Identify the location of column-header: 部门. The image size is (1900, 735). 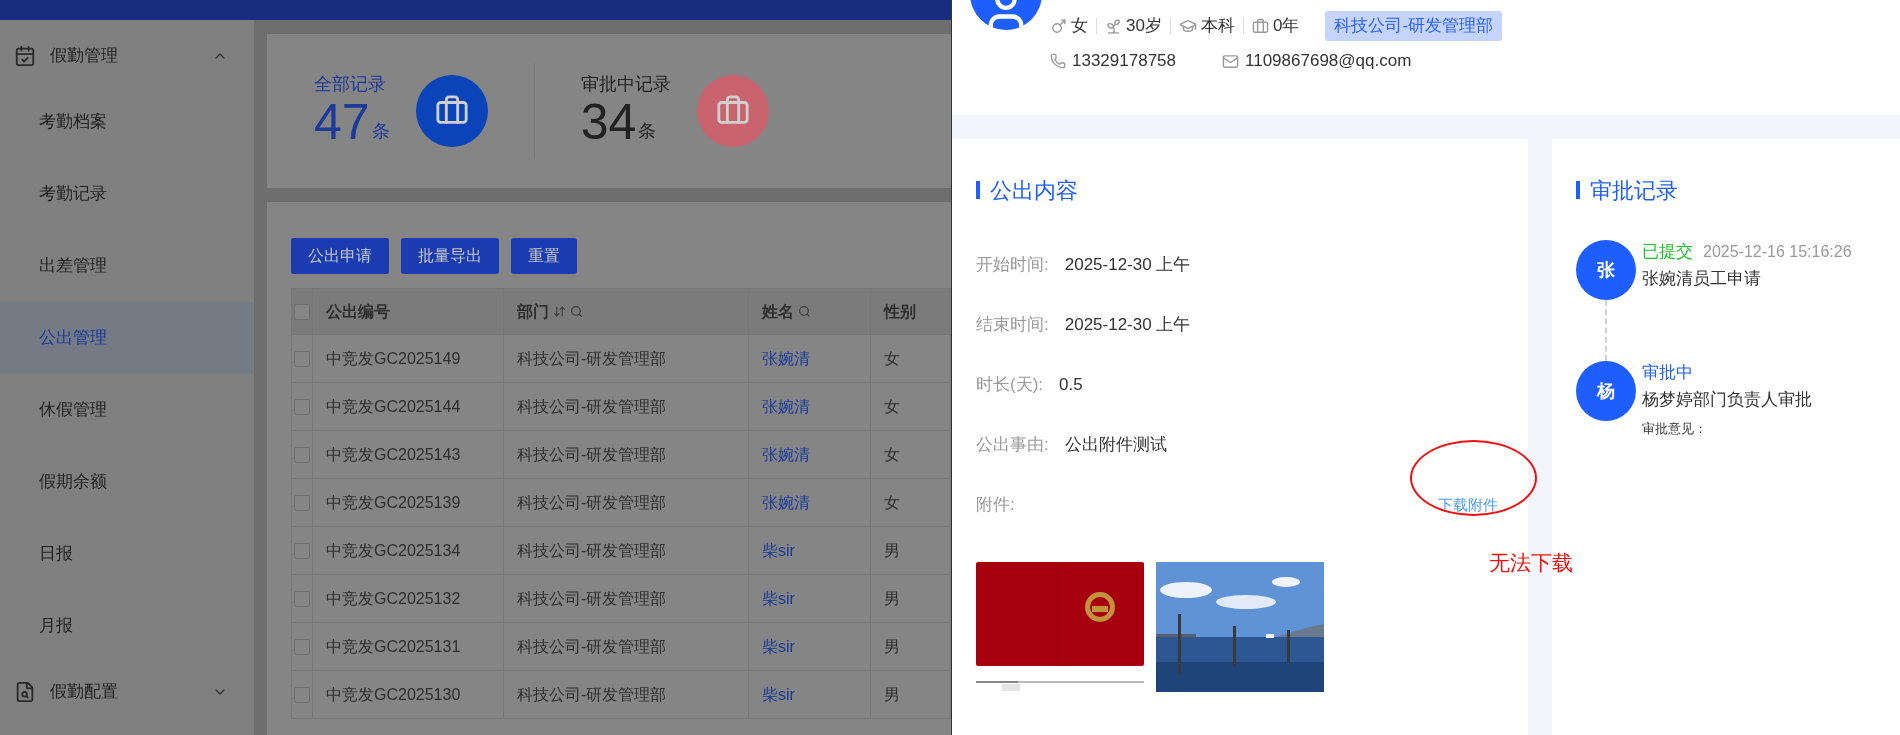
(533, 311).